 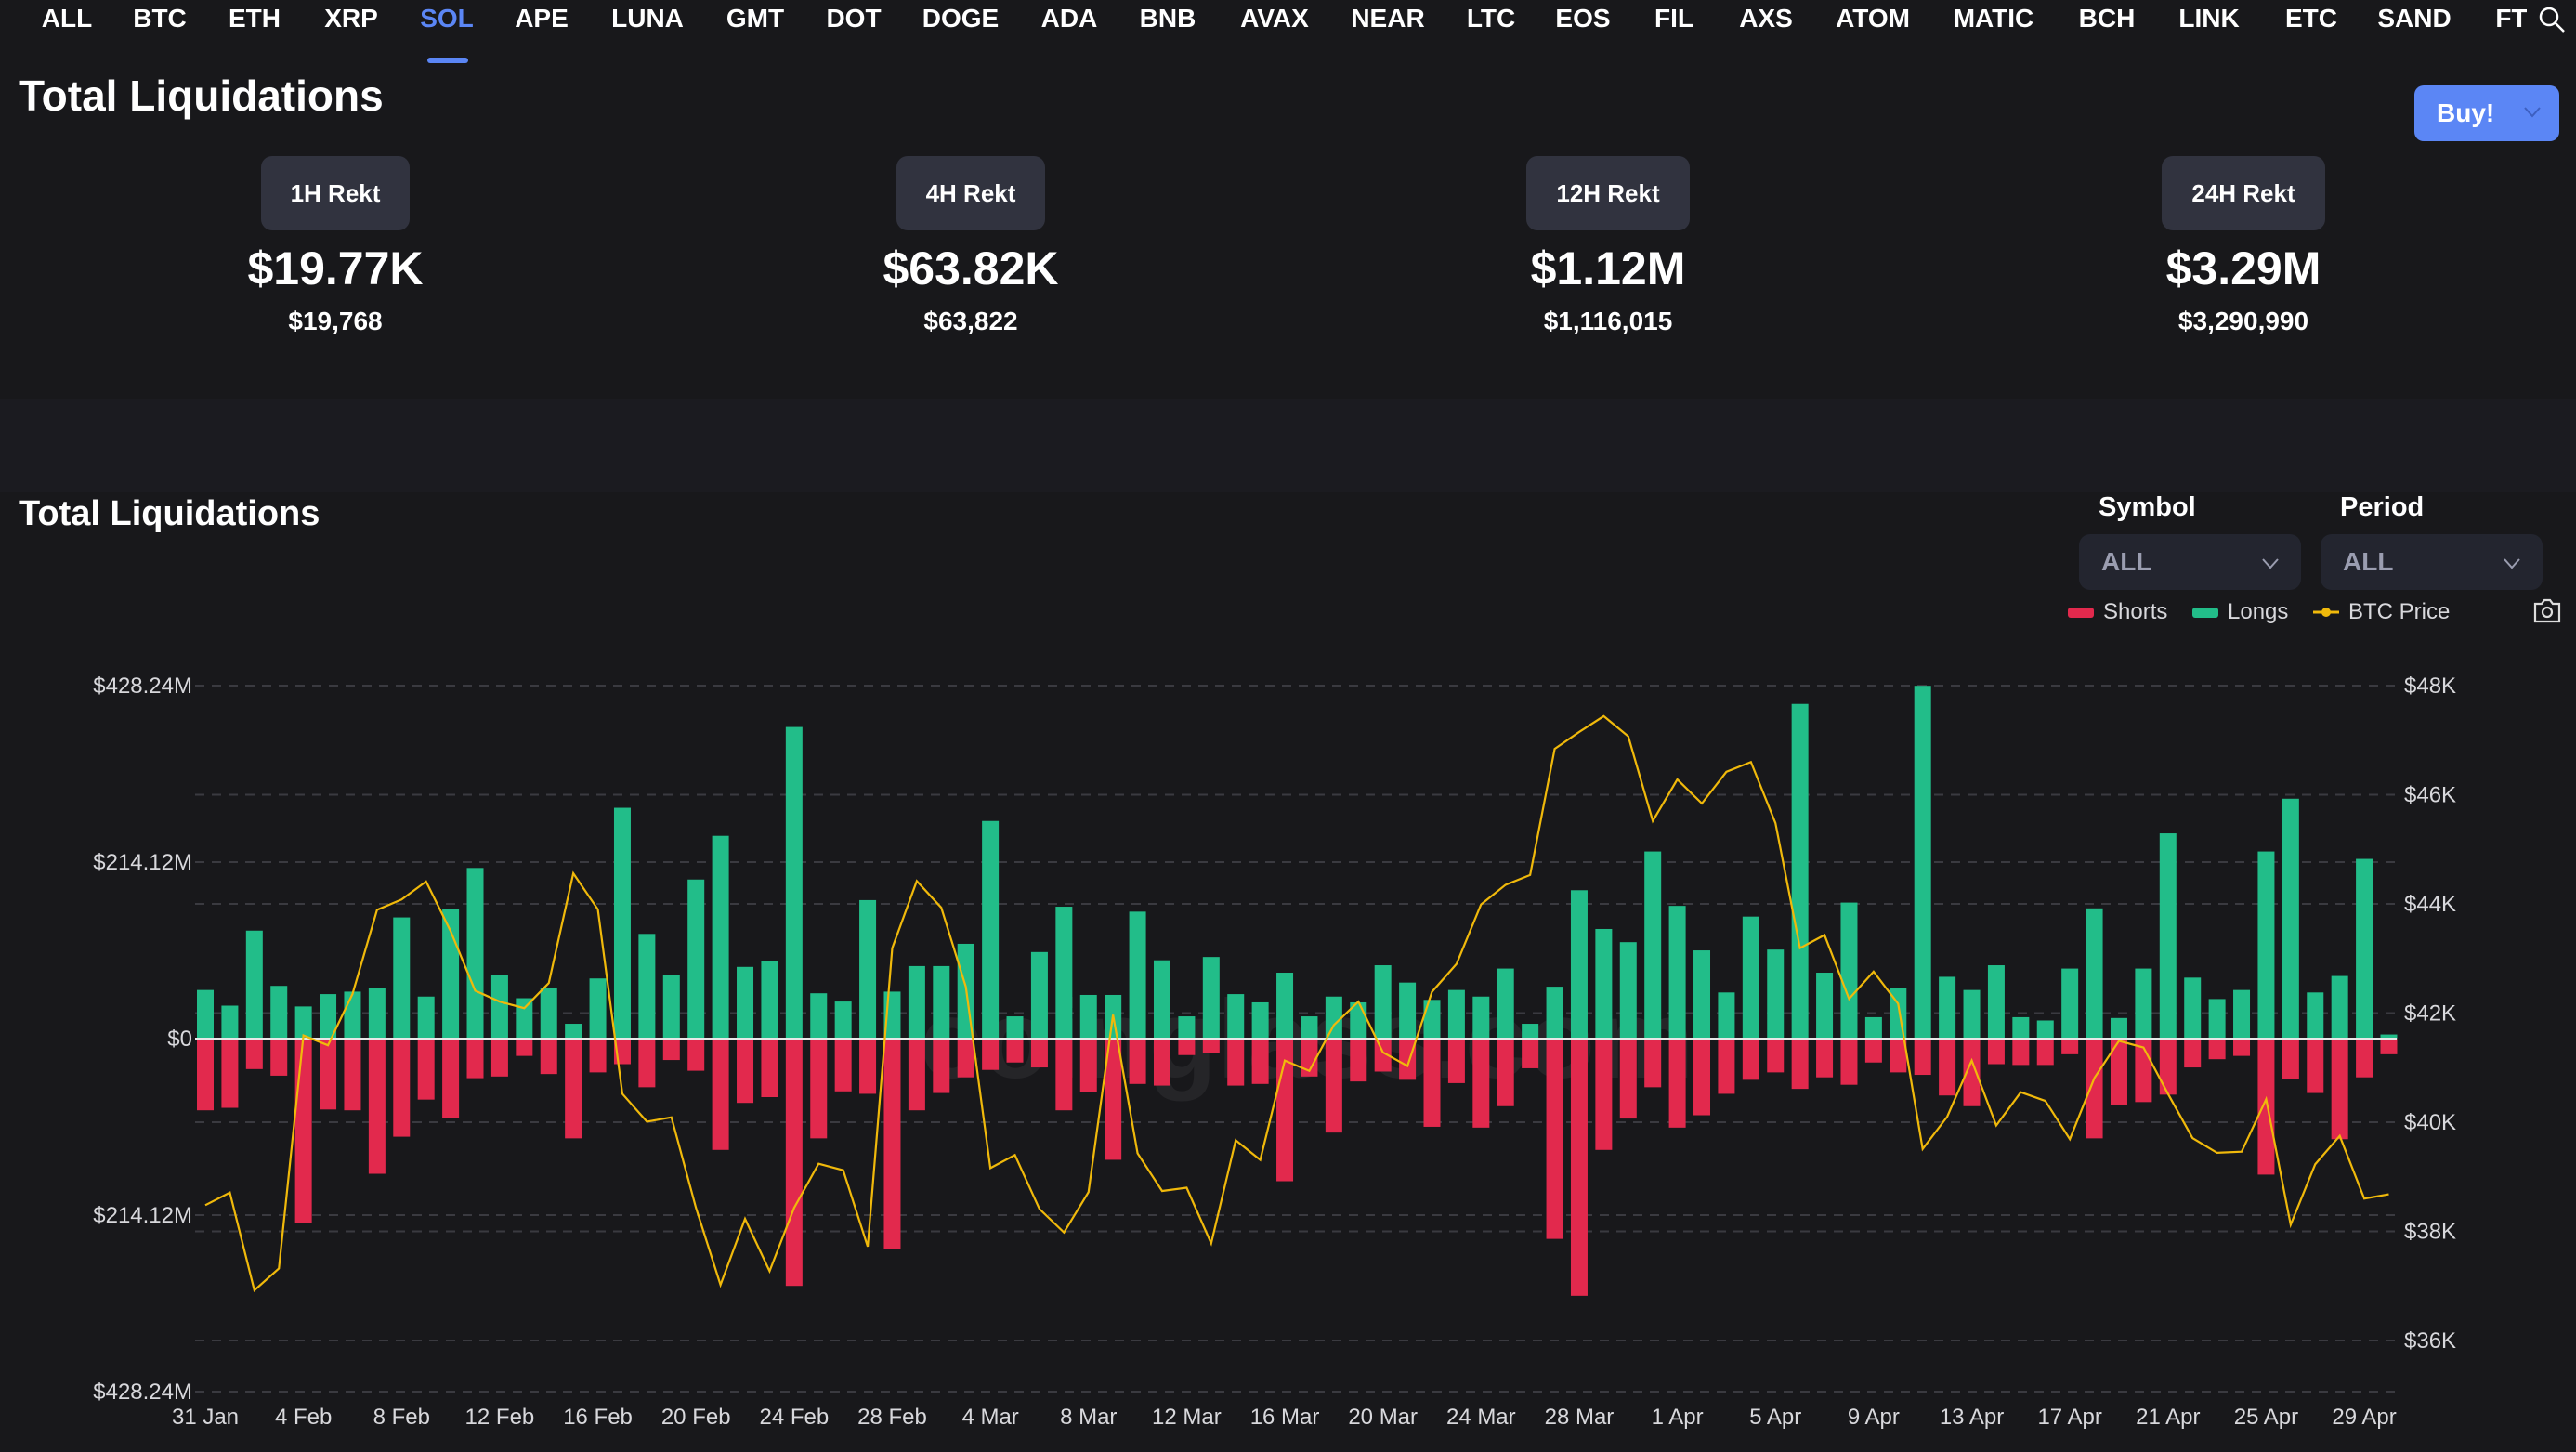 What do you see at coordinates (500, 1417) in the screenshot?
I see `x-axis-tick: 12 Feb` at bounding box center [500, 1417].